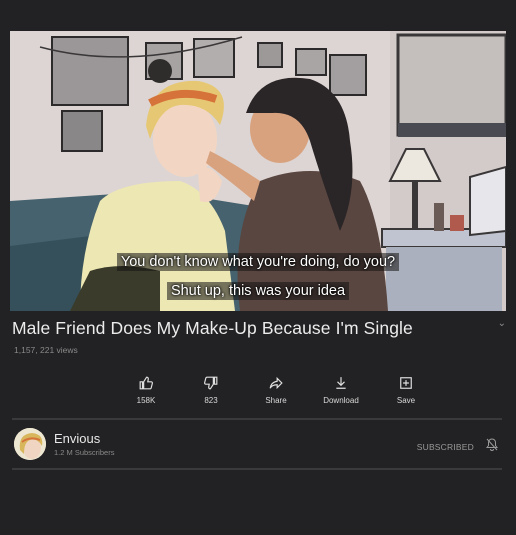  Describe the element at coordinates (406, 383) in the screenshot. I see `save-icon` at that location.